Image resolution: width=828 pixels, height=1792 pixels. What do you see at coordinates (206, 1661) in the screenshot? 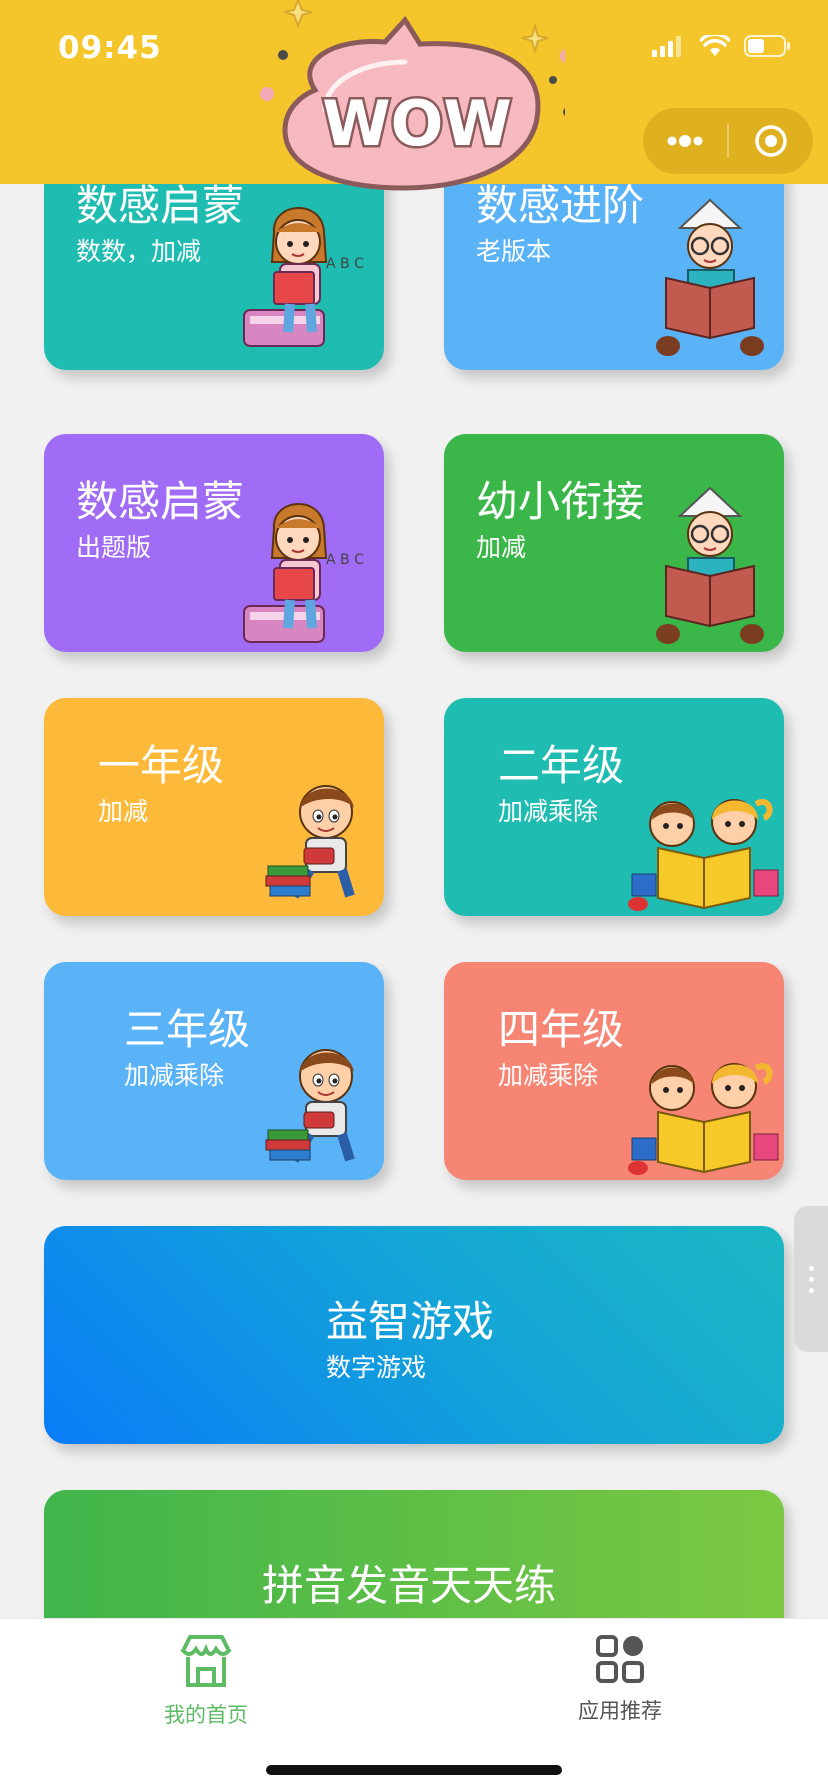
I see `storefront-icon` at bounding box center [206, 1661].